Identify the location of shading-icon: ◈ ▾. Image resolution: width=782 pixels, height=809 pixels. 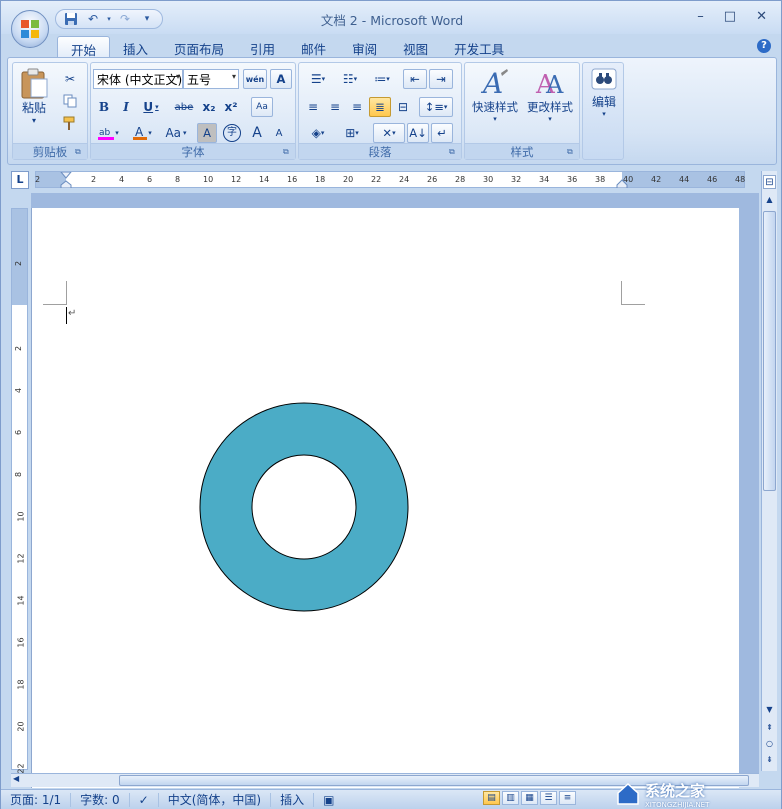
(318, 133).